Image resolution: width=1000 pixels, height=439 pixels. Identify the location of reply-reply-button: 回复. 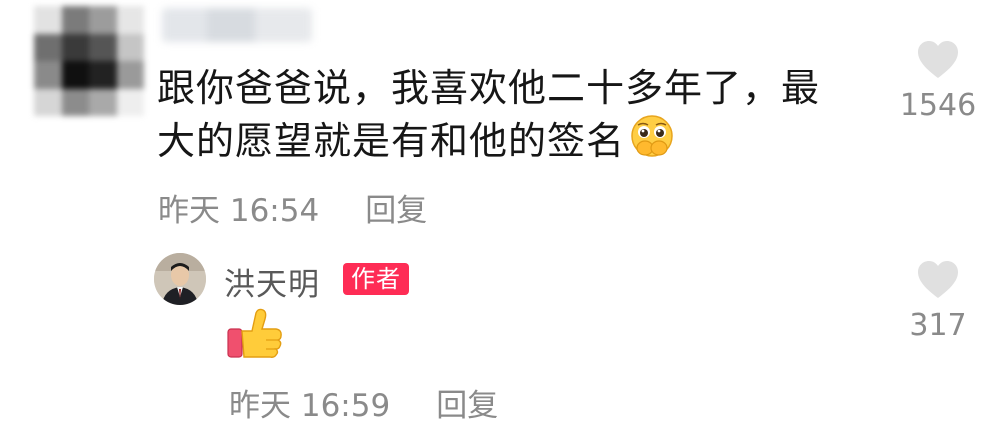
(467, 406).